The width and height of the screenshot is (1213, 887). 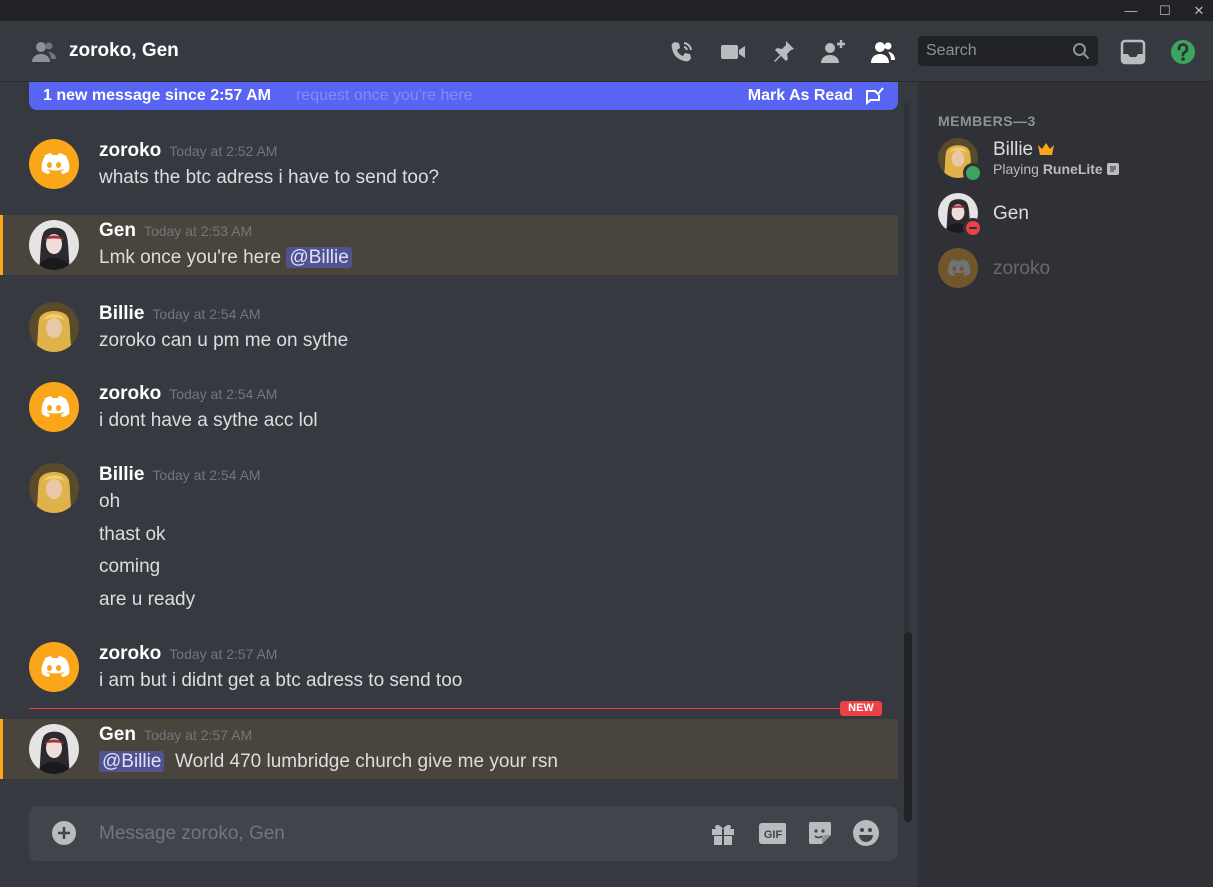 I want to click on add-friends-to-dm-icon, so click(x=833, y=52).